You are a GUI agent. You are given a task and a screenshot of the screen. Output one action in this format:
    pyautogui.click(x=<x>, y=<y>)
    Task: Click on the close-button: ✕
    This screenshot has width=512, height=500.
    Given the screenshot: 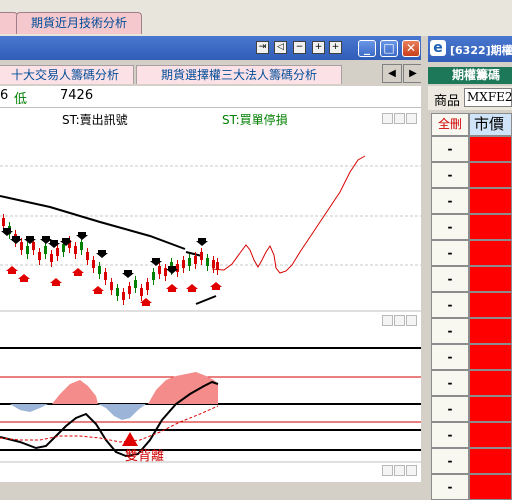 What is the action you would take?
    pyautogui.click(x=411, y=48)
    